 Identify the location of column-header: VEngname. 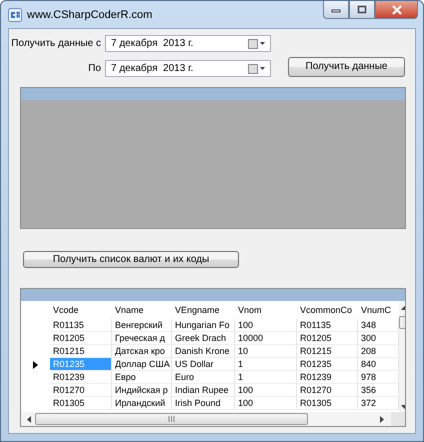
(203, 310).